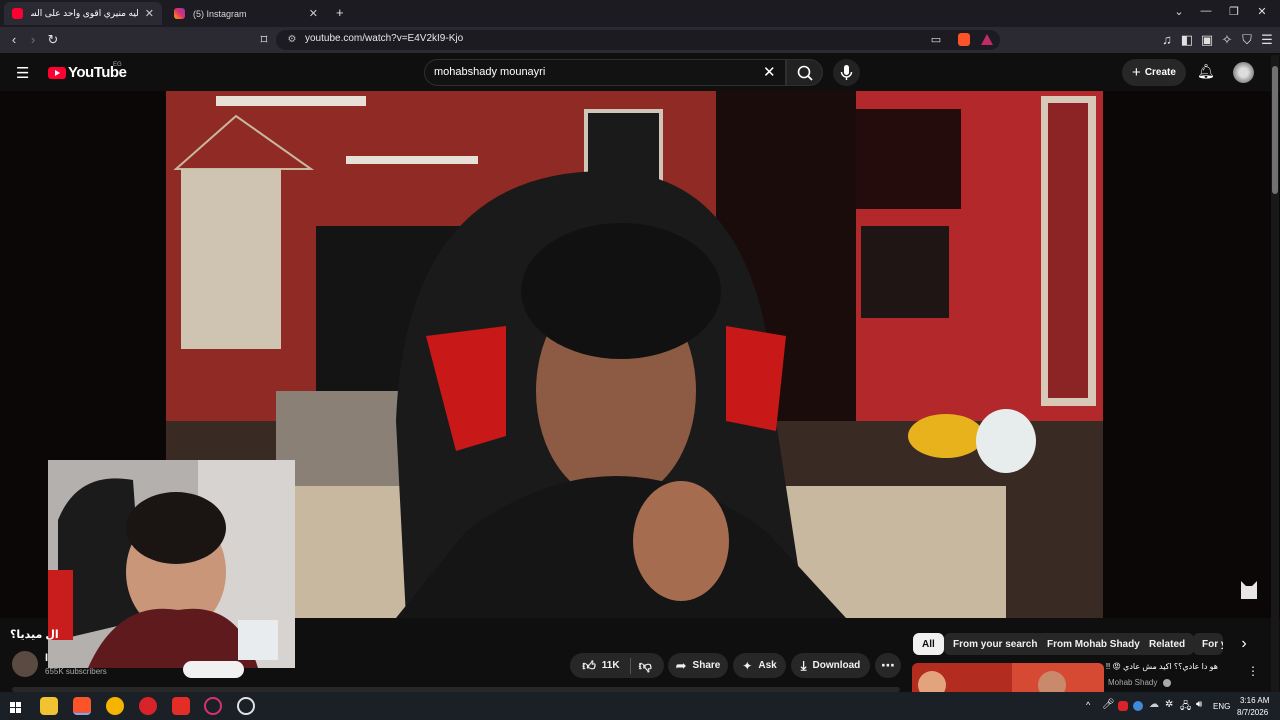 The width and height of the screenshot is (1280, 720). I want to click on chip-from-channel: From Mohab Shady, so click(1093, 644).